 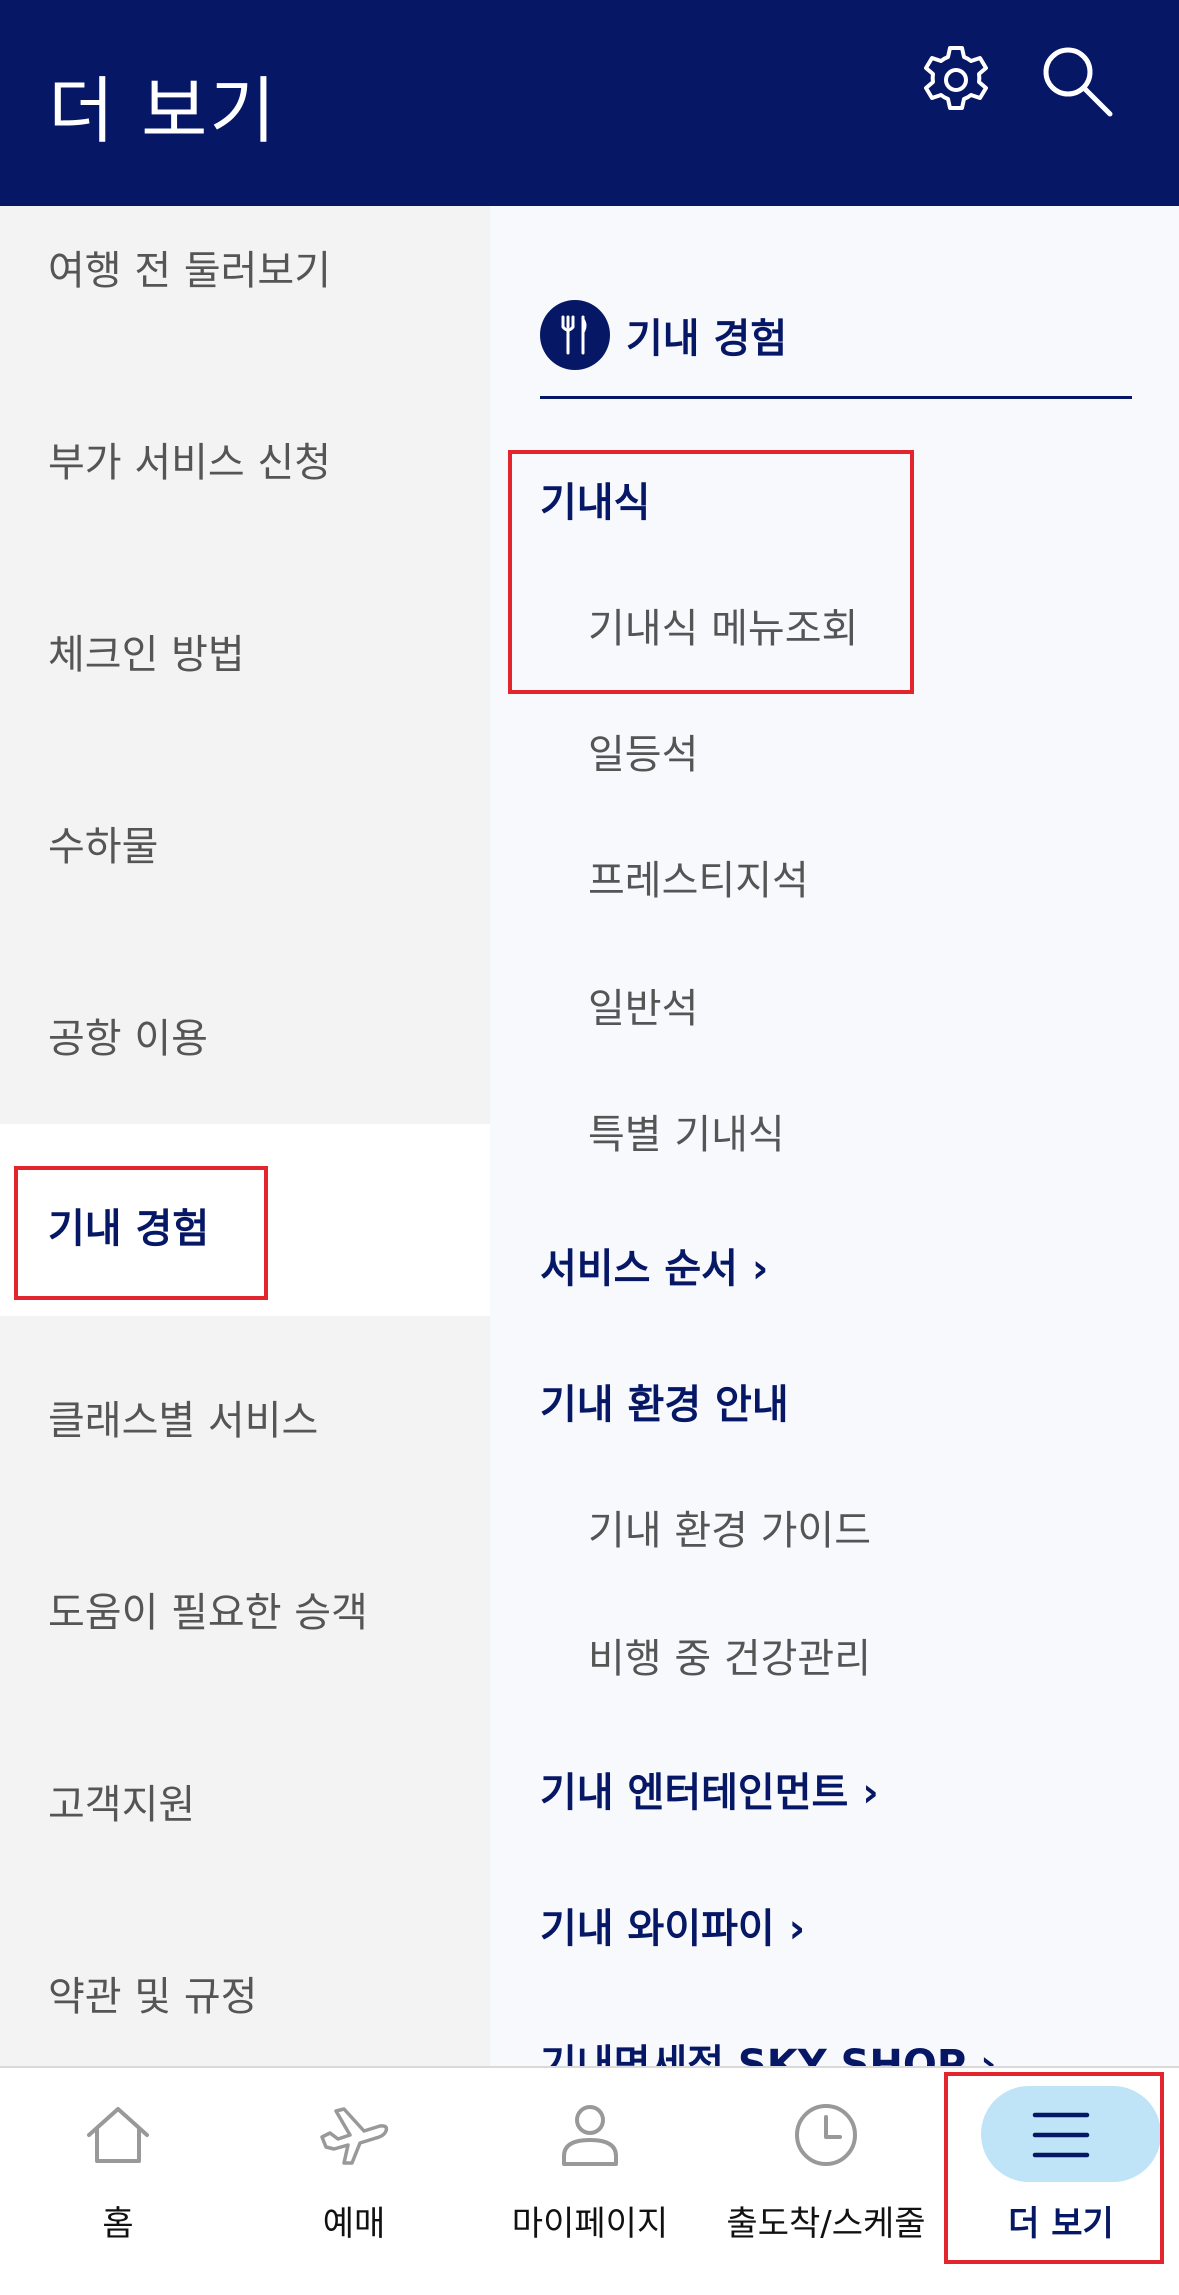 What do you see at coordinates (575, 335) in the screenshot?
I see `cutlery-icon` at bounding box center [575, 335].